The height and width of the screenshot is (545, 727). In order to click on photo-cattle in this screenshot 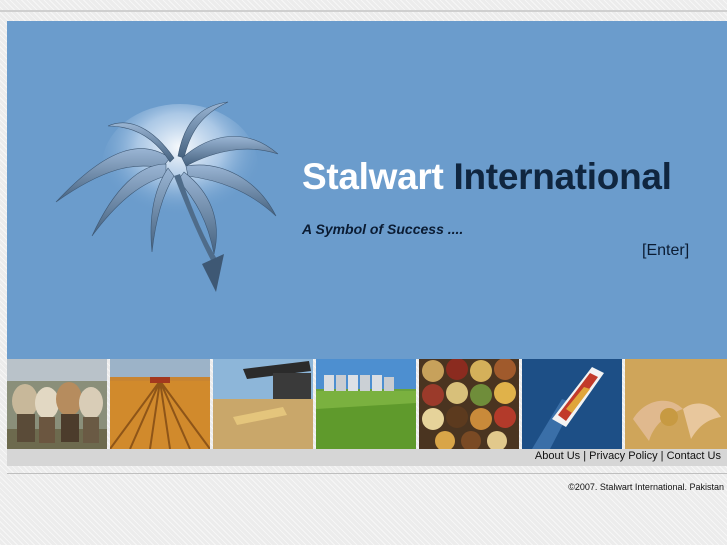, I will do `click(57, 404)`.